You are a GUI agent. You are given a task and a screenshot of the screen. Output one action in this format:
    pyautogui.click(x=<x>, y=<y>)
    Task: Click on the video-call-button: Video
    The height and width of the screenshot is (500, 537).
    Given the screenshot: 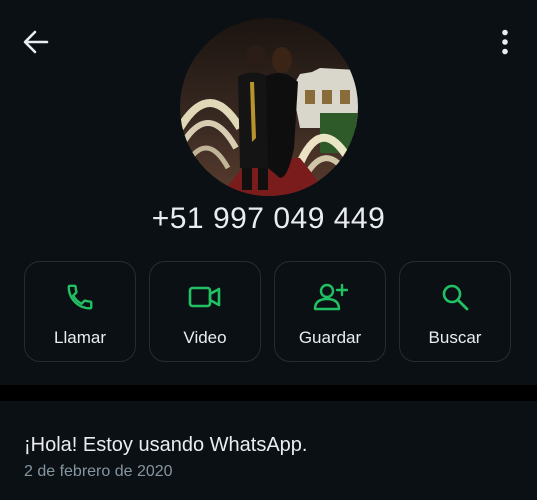 What is the action you would take?
    pyautogui.click(x=205, y=311)
    